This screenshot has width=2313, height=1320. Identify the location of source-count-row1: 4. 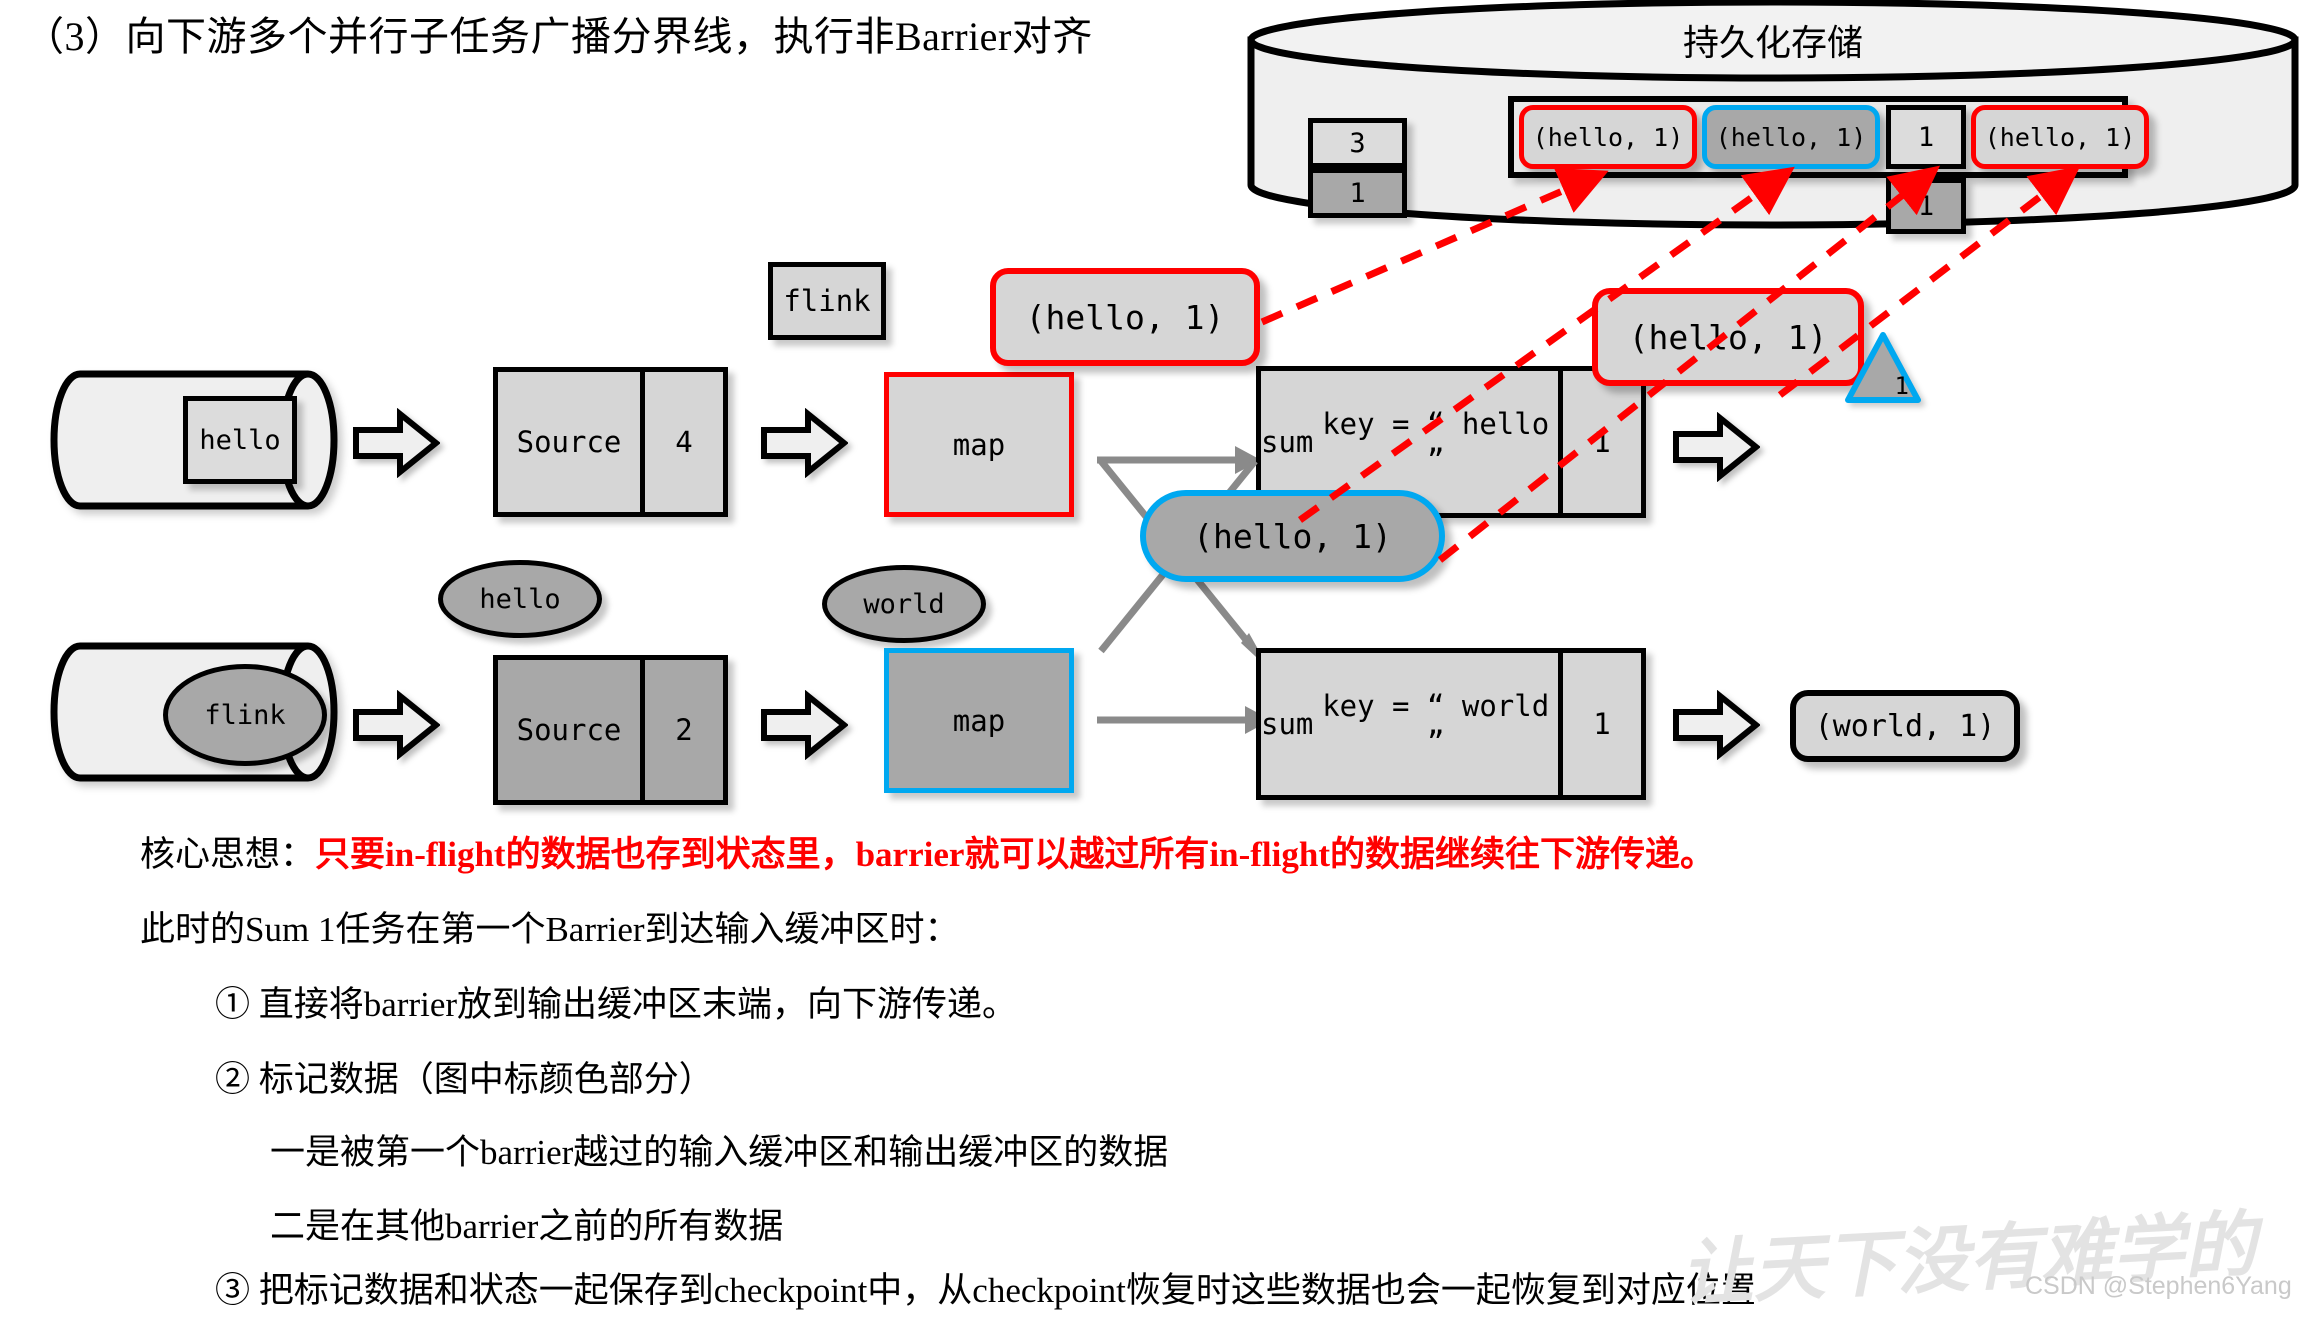
(681, 442).